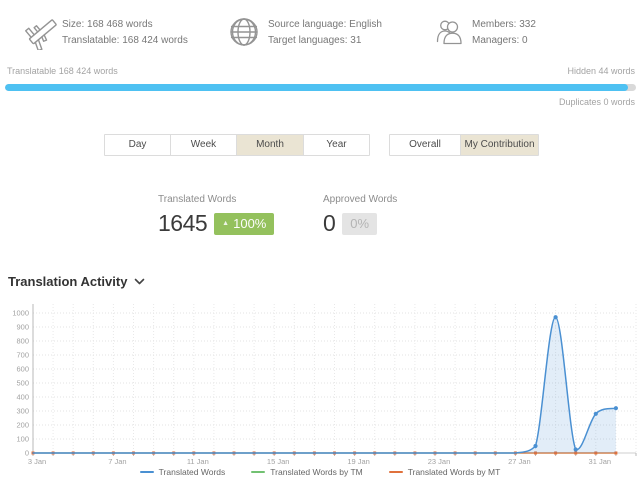 The image size is (640, 480). What do you see at coordinates (316, 472) in the screenshot?
I see `legend-label: Translated Words by TM` at bounding box center [316, 472].